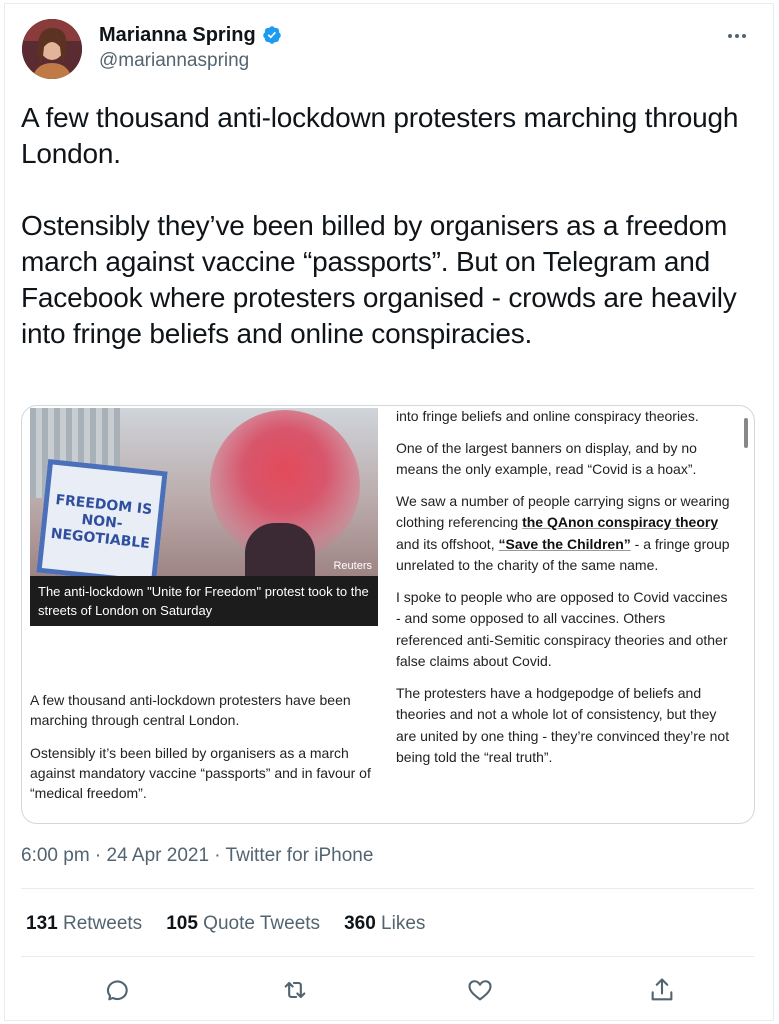 The height and width of the screenshot is (1024, 779). Describe the element at coordinates (102, 522) in the screenshot. I see `protest-sign: FREEDOM IS NON- NEGOTIABLE` at that location.